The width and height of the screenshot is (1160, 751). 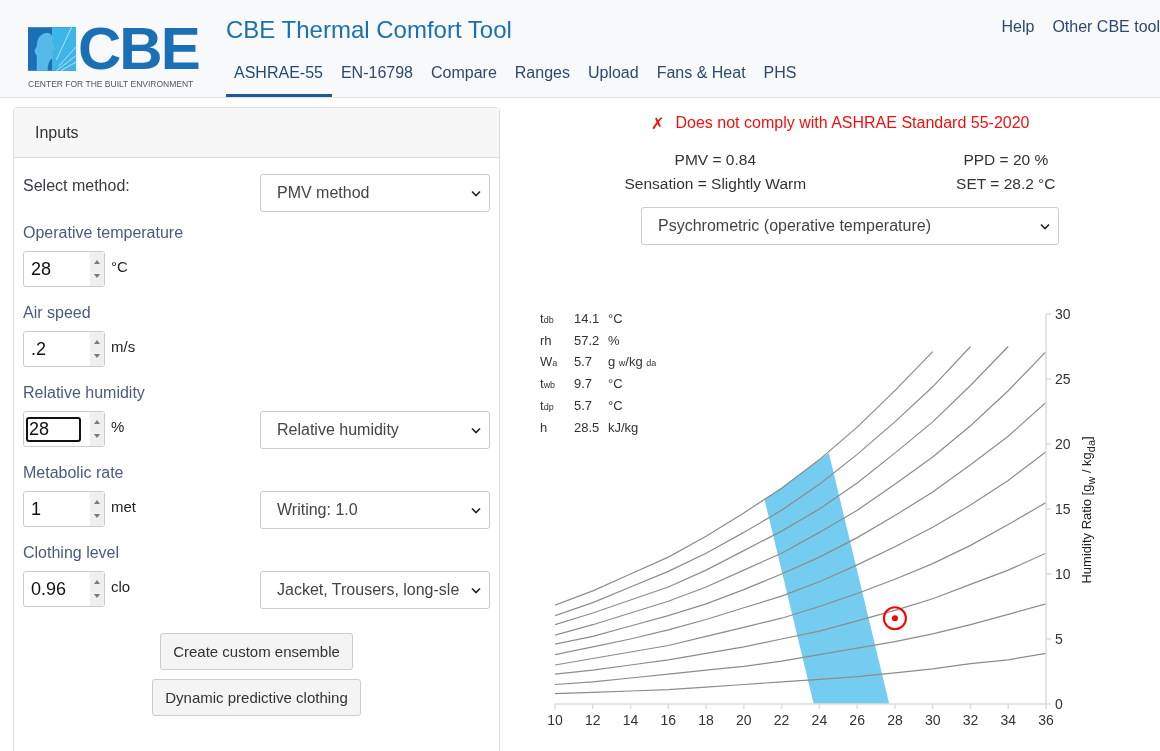 I want to click on field-label: Air speed, so click(x=57, y=313).